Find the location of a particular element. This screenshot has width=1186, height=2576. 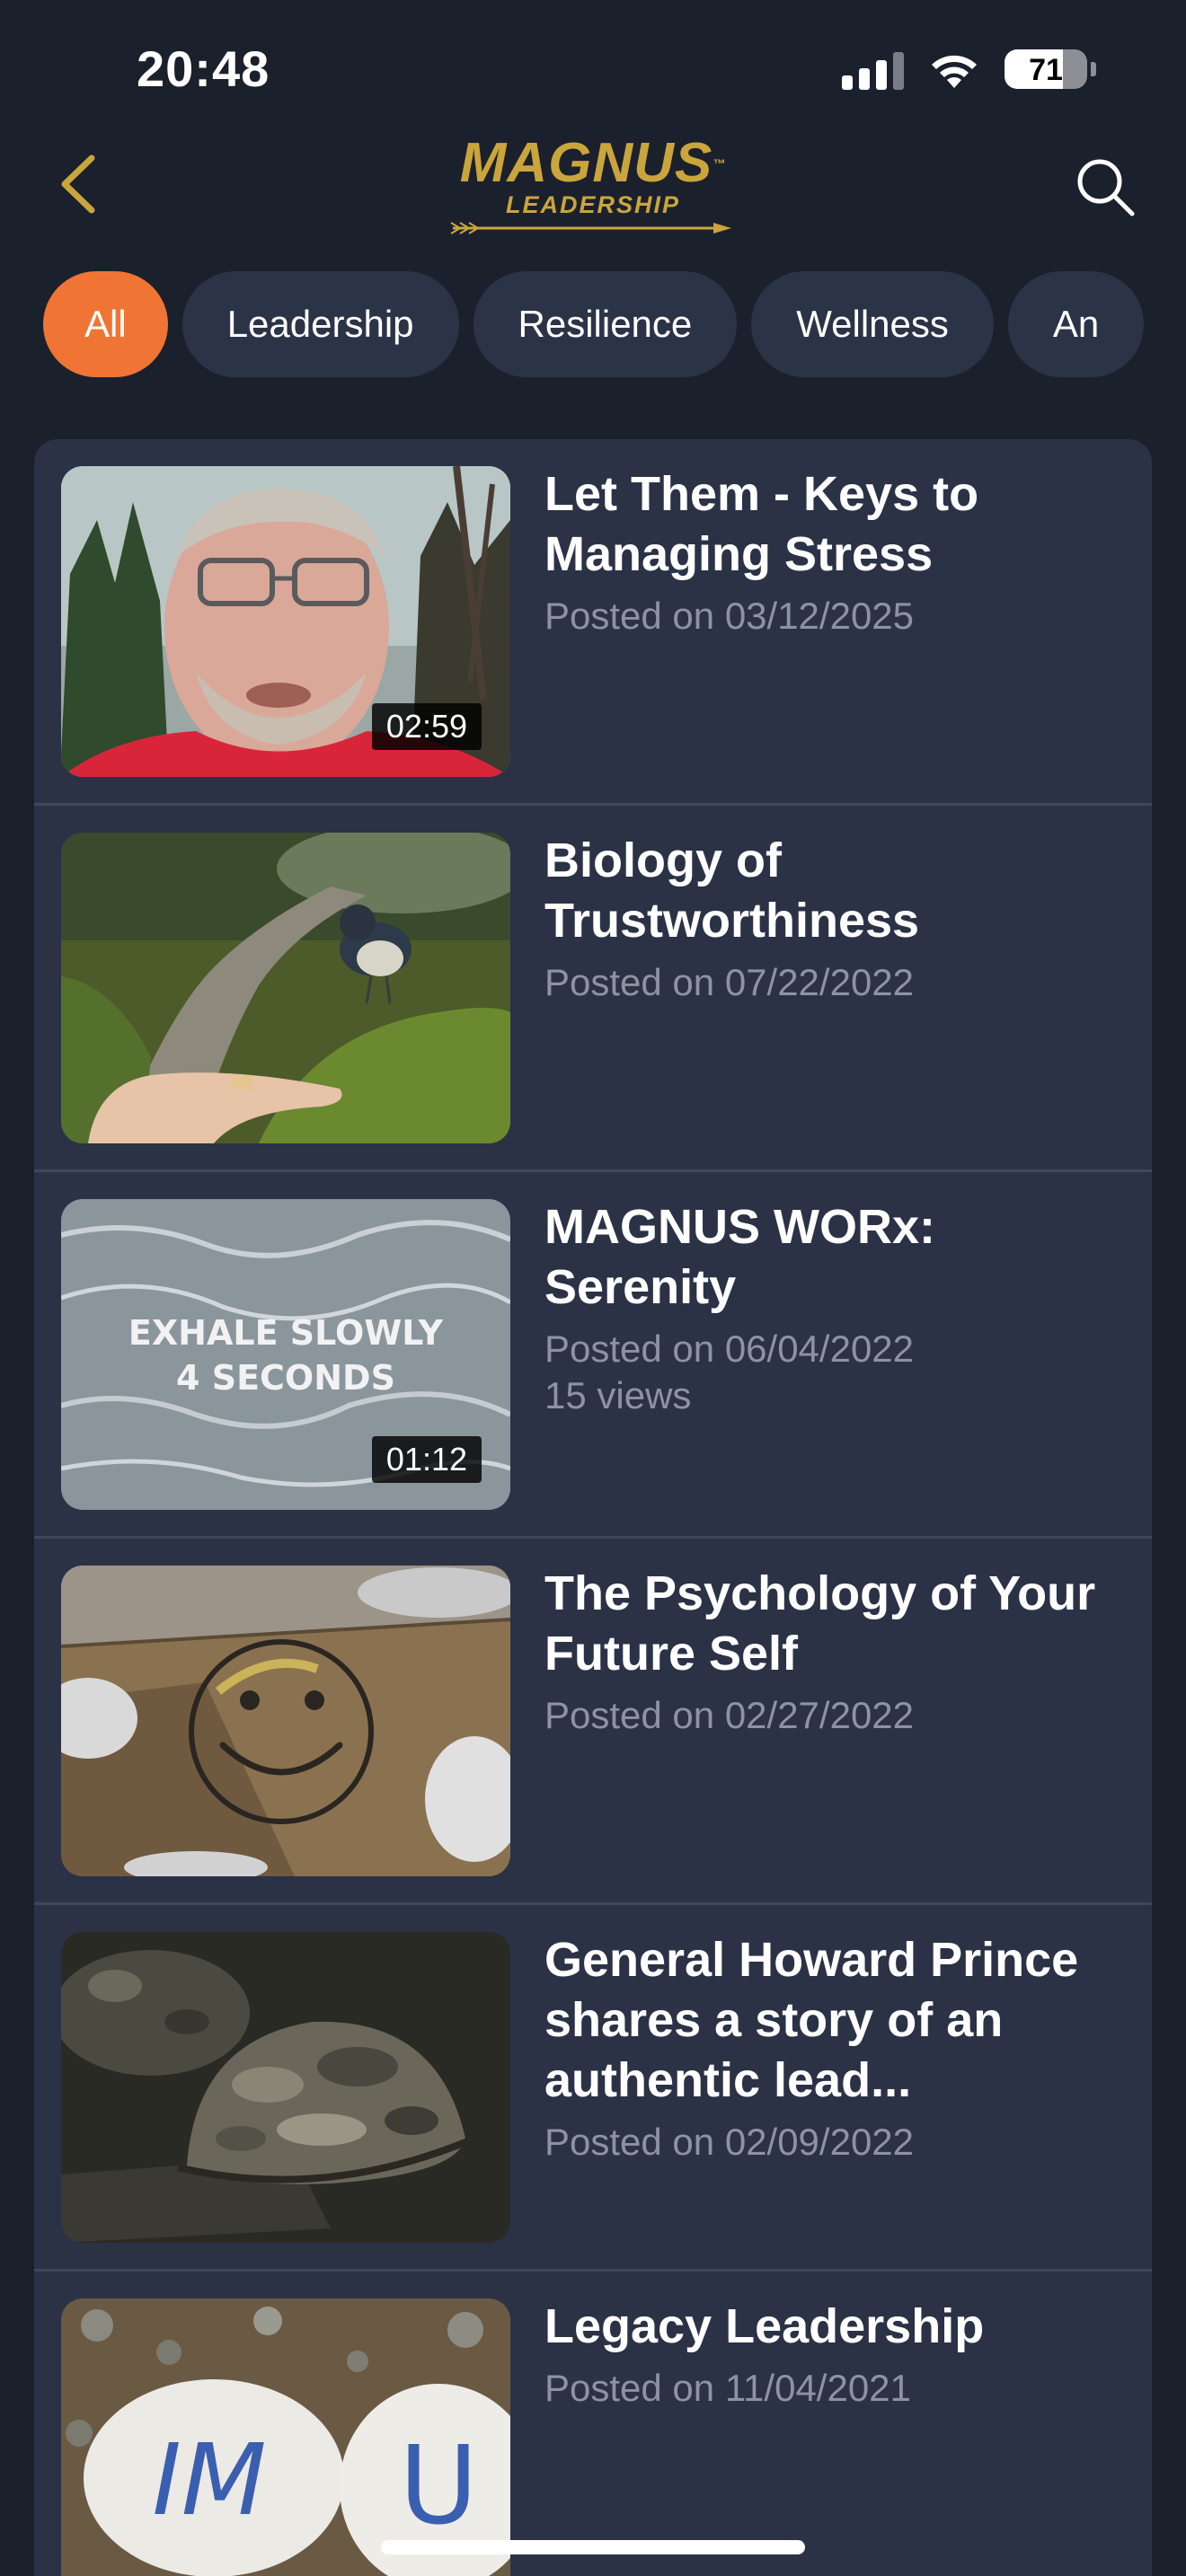

bird-on-moss-thumbnail is located at coordinates (285, 988).